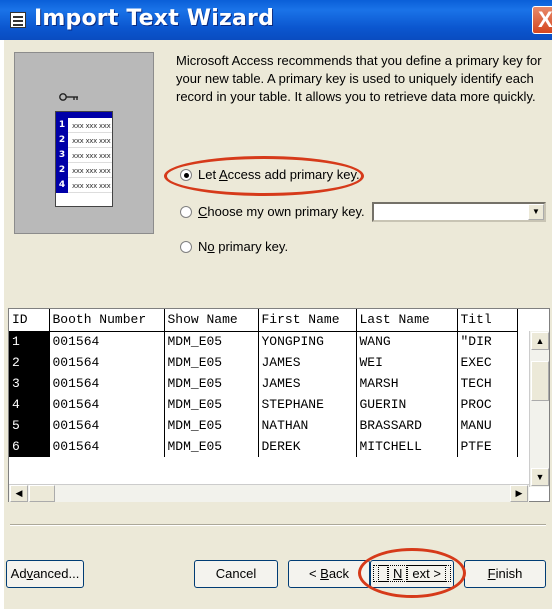 This screenshot has height=609, width=552. I want to click on table-cell: 1, so click(29, 341).